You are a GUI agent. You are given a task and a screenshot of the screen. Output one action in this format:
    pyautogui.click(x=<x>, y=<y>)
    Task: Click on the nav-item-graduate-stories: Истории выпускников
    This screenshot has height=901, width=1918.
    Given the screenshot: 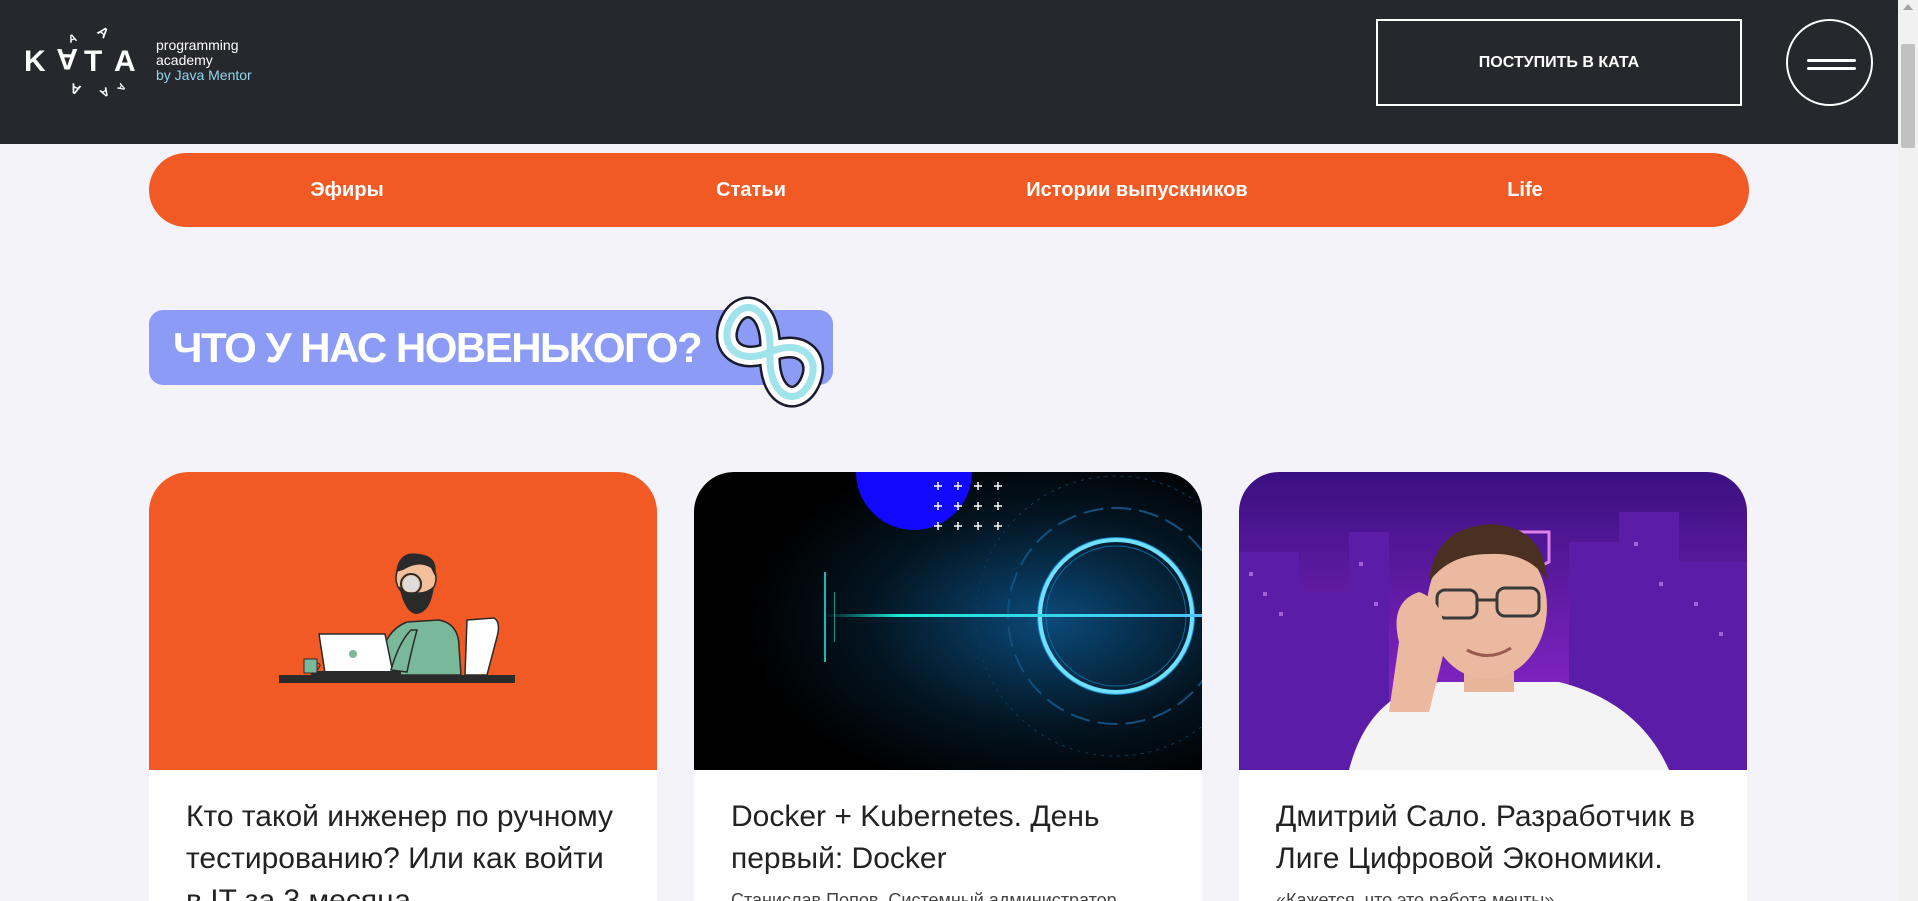 What is the action you would take?
    pyautogui.click(x=1137, y=190)
    